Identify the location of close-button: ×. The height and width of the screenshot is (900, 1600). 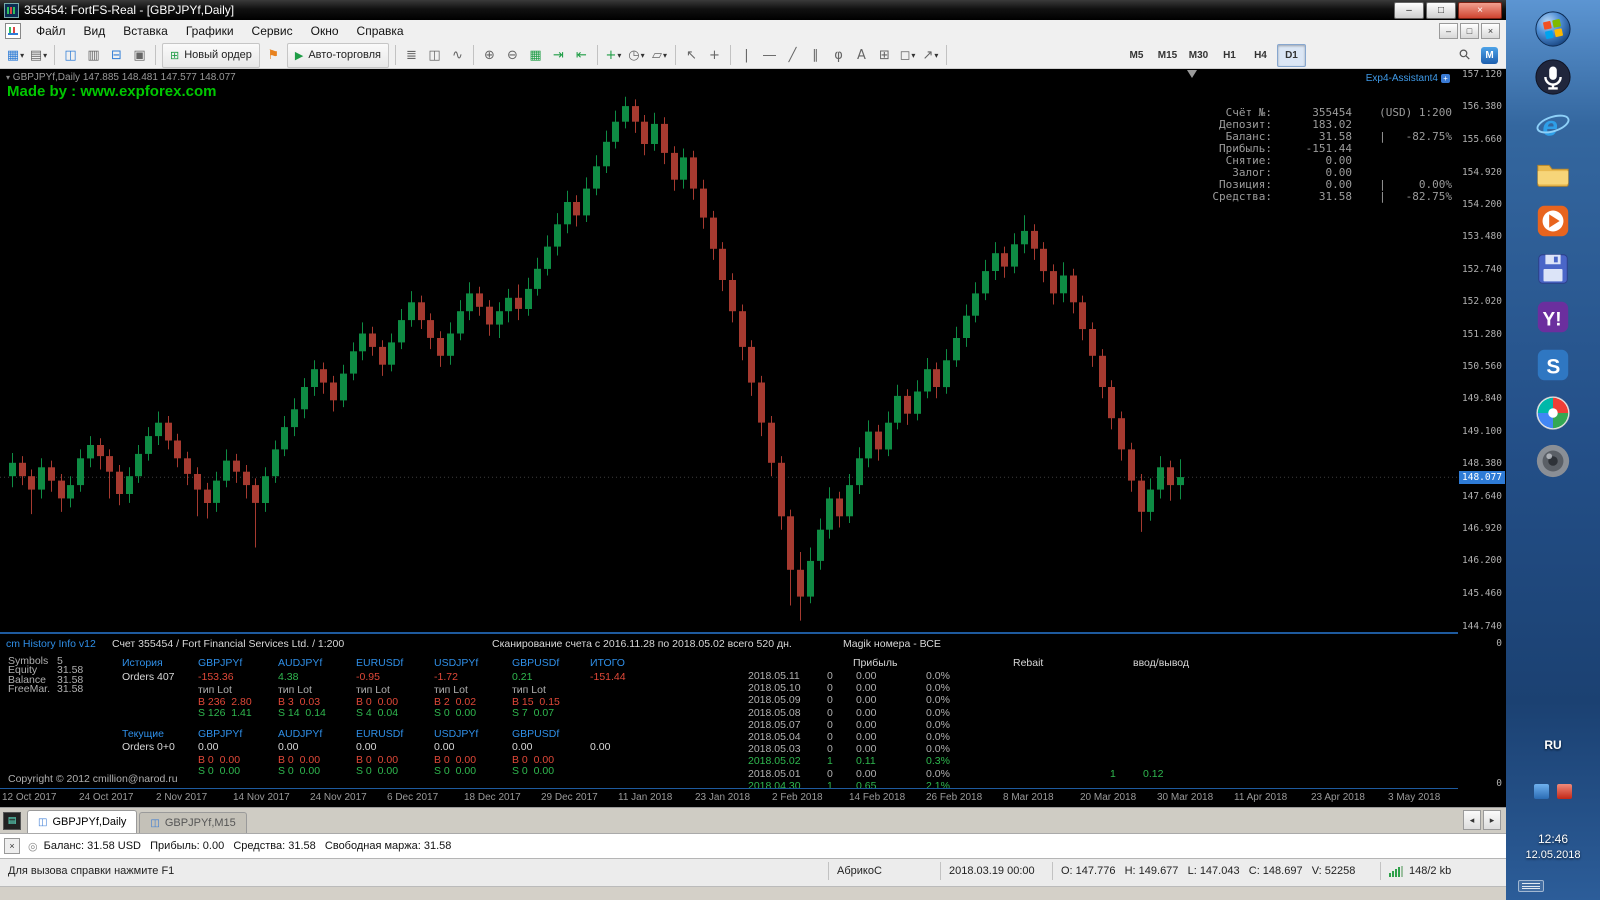
(1480, 10).